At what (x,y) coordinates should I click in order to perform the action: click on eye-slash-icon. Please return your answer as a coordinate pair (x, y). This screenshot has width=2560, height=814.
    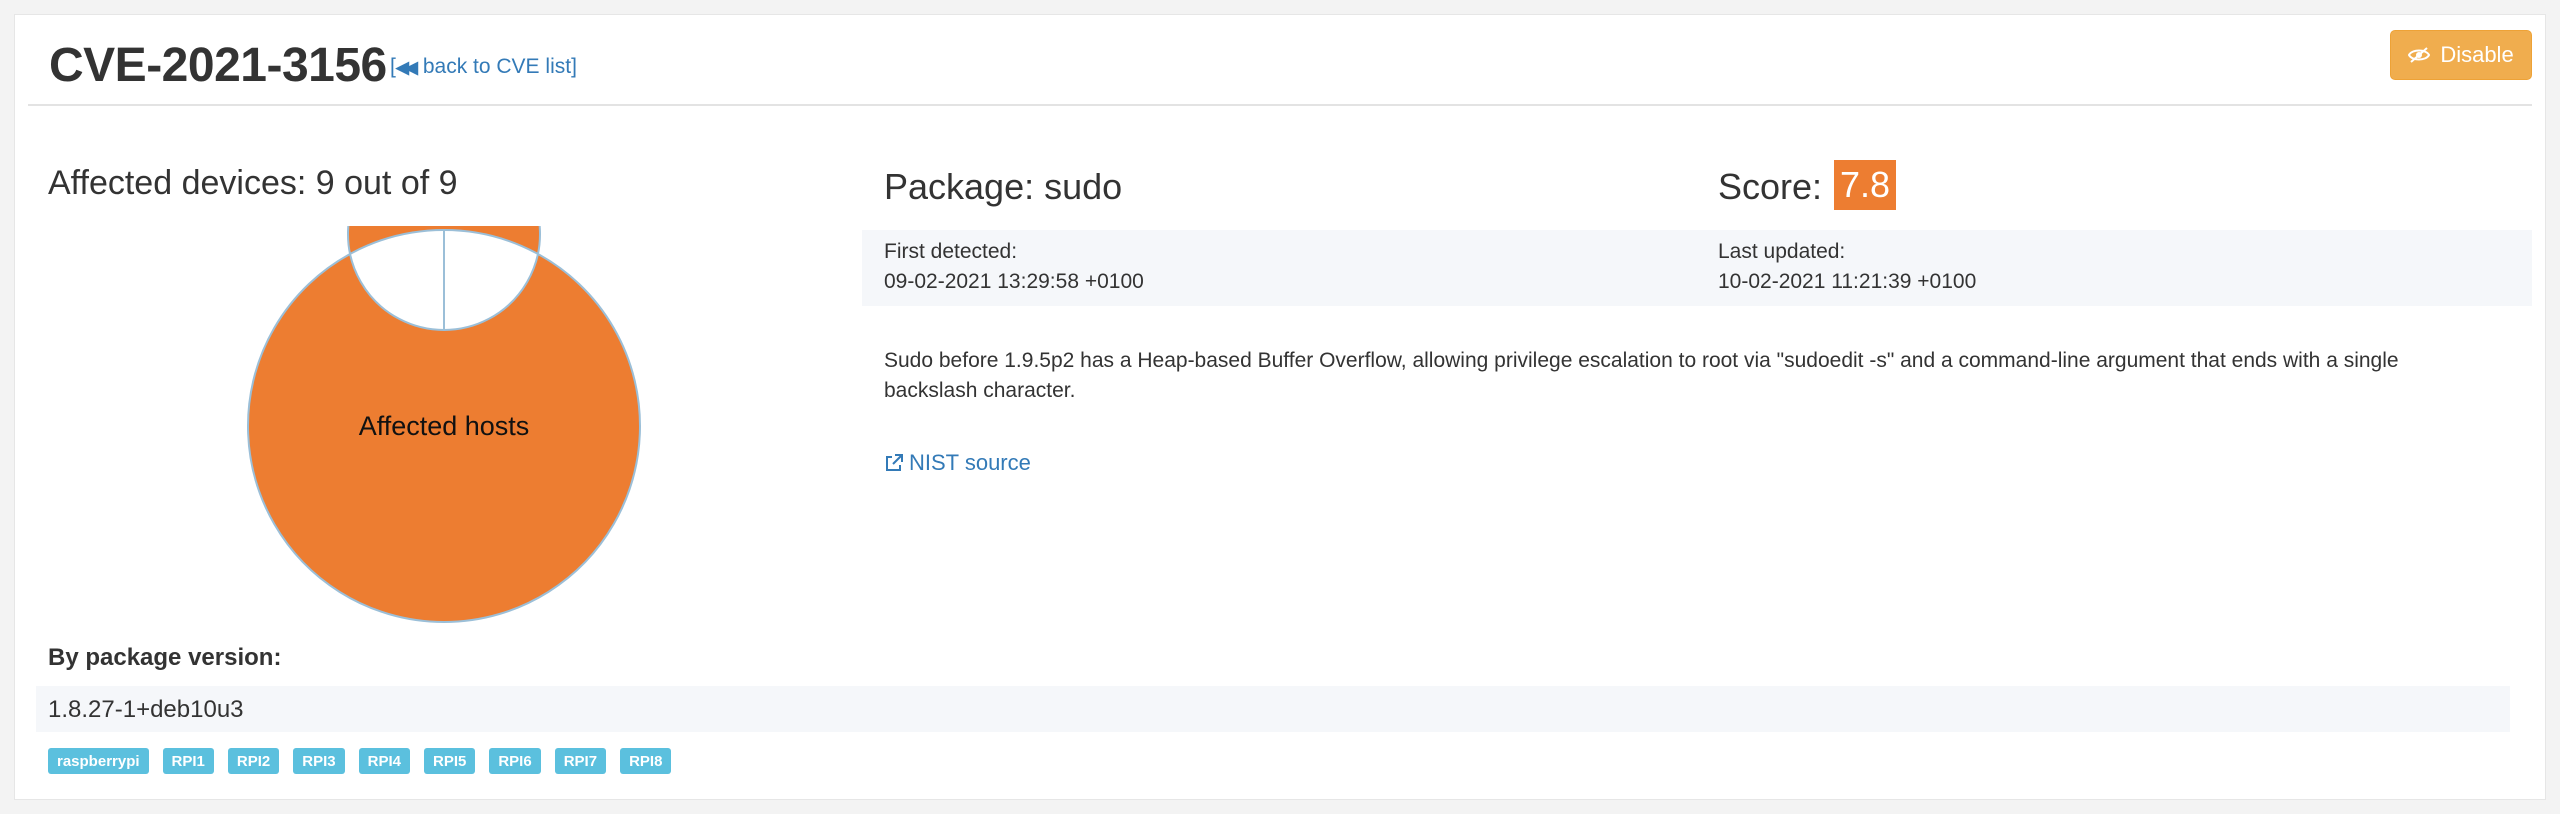
    Looking at the image, I should click on (2419, 55).